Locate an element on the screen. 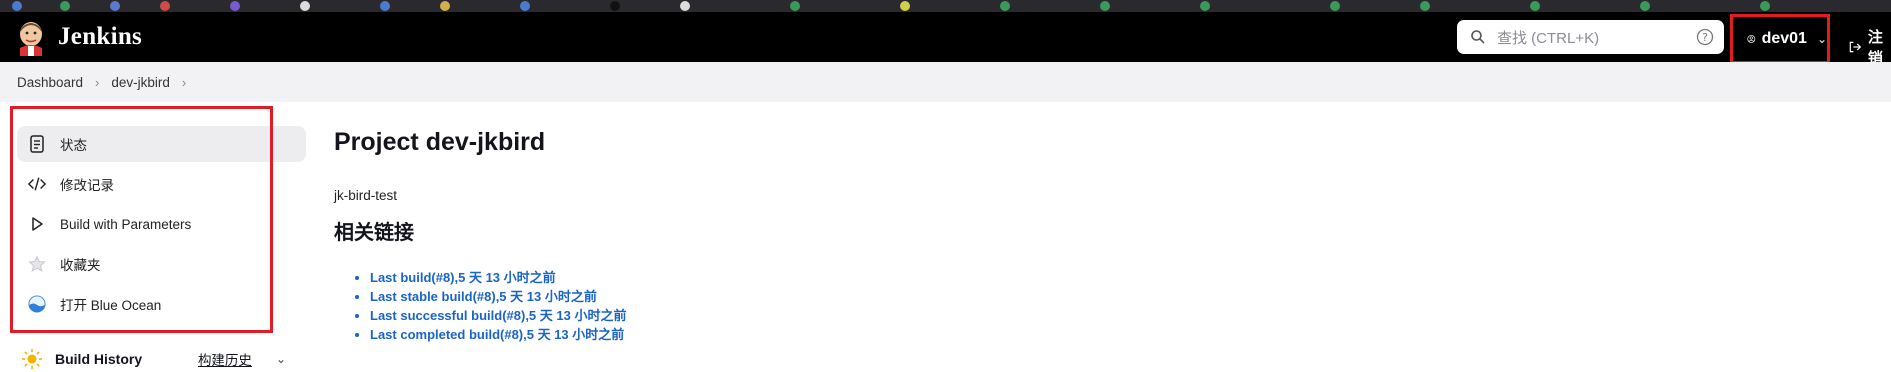 This screenshot has height=372, width=1891. build-history-header: Build History 构建历史 ⌄ is located at coordinates (161, 359).